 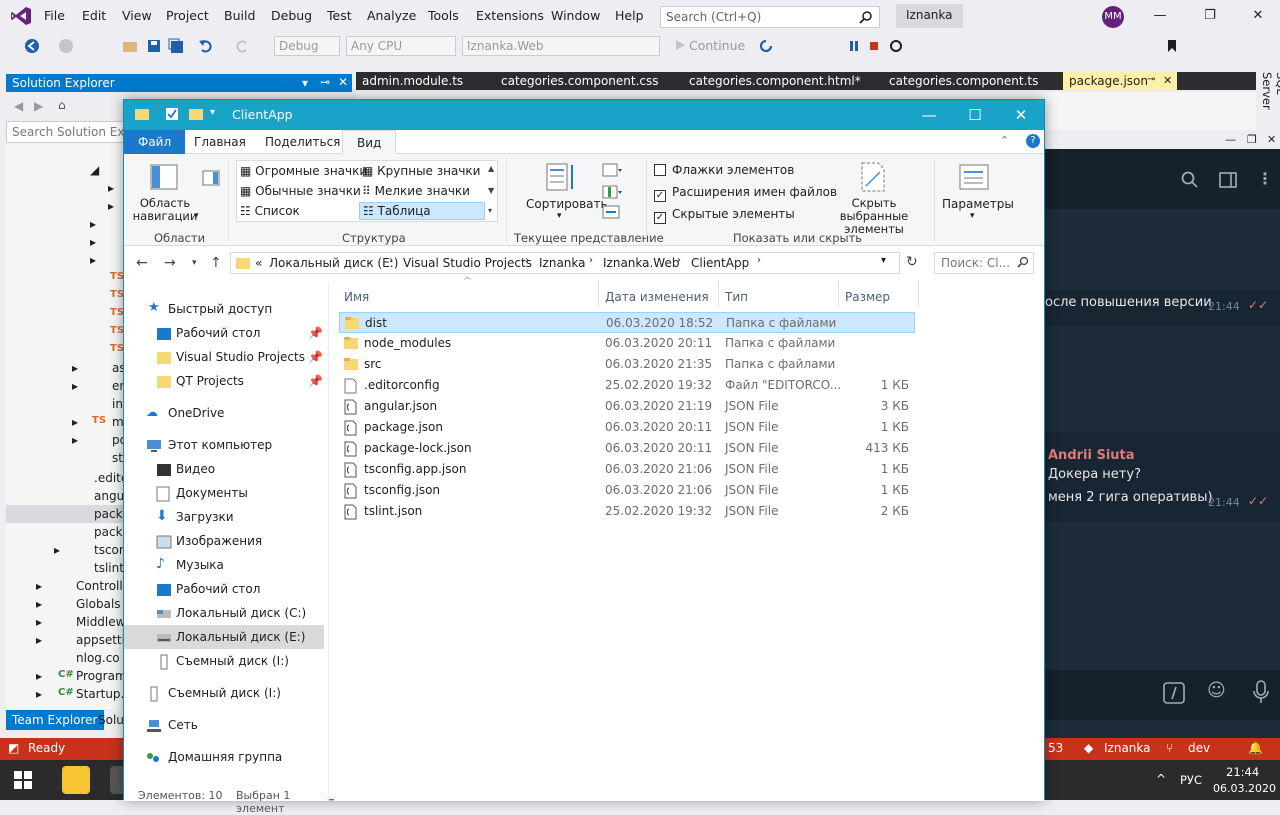 I want to click on item-checkboxes-toggle: Флажки элементов, so click(x=724, y=170).